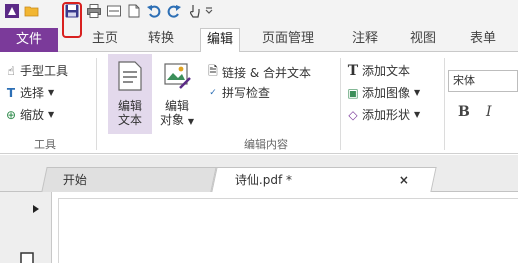  I want to click on spell-check-label: 拼写检查, so click(246, 93).